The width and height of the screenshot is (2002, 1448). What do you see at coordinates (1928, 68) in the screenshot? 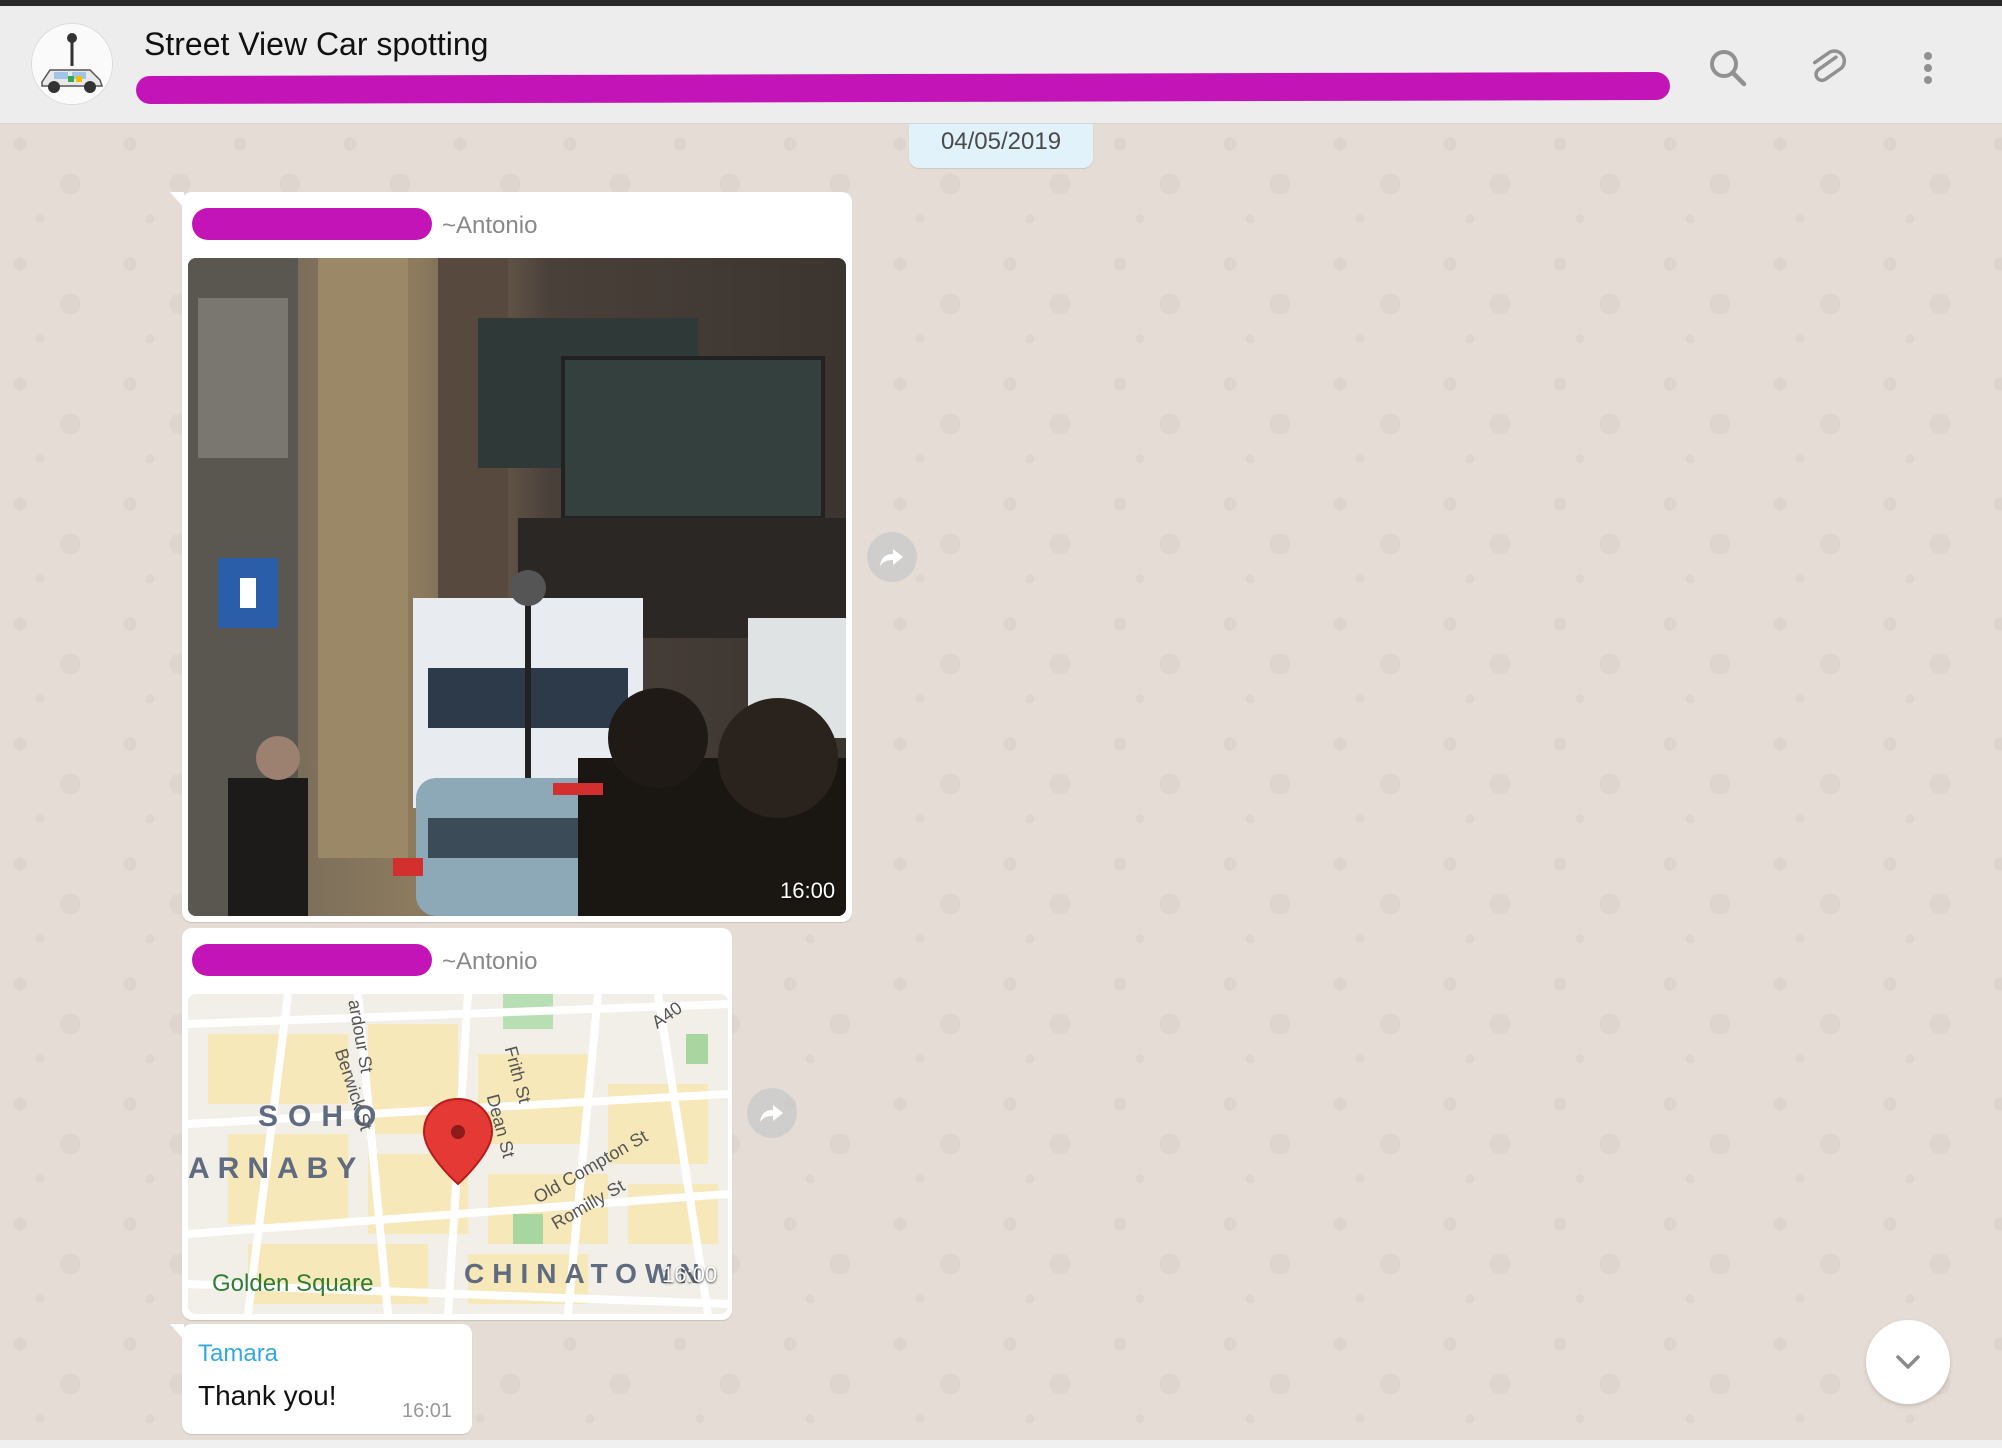
I see `more-vertical-icon` at bounding box center [1928, 68].